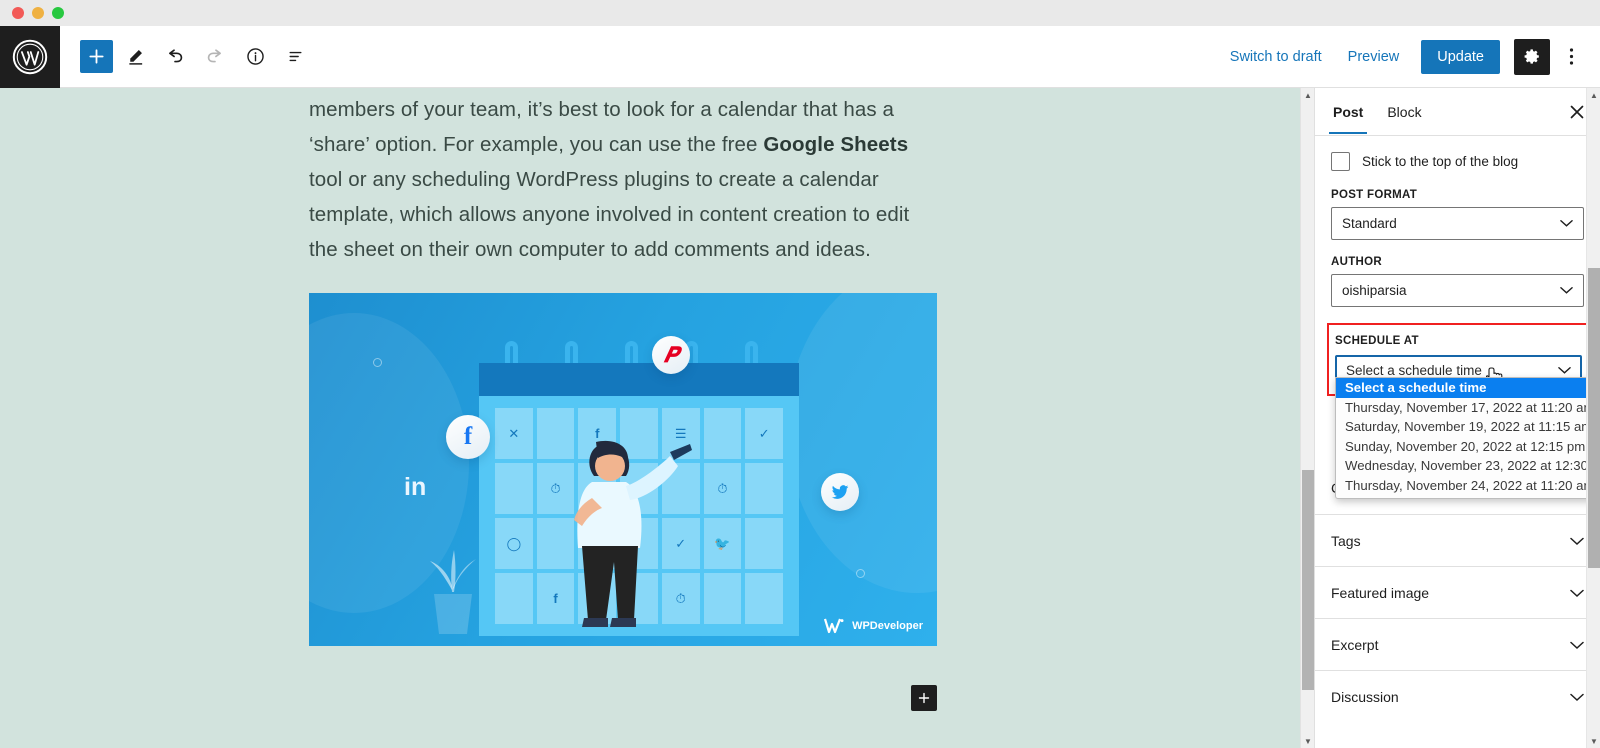  Describe the element at coordinates (1457, 290) in the screenshot. I see `author-select: oishiparsia` at that location.